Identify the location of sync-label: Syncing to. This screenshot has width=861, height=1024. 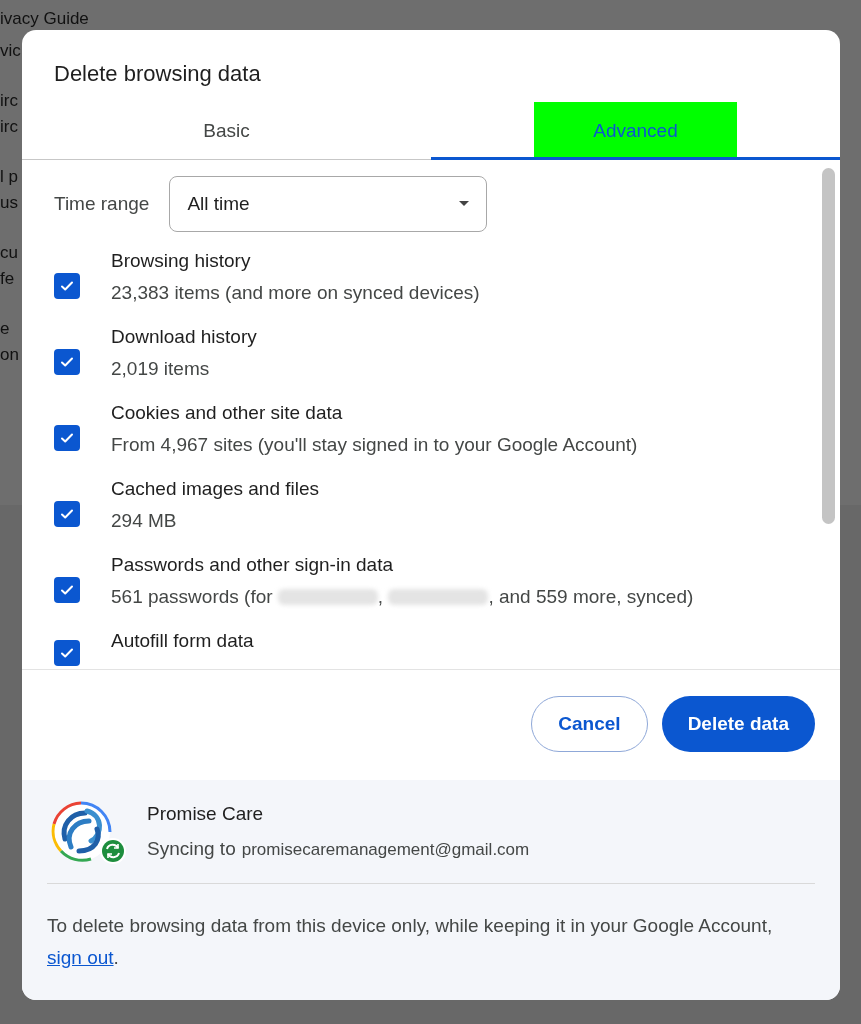
(191, 848).